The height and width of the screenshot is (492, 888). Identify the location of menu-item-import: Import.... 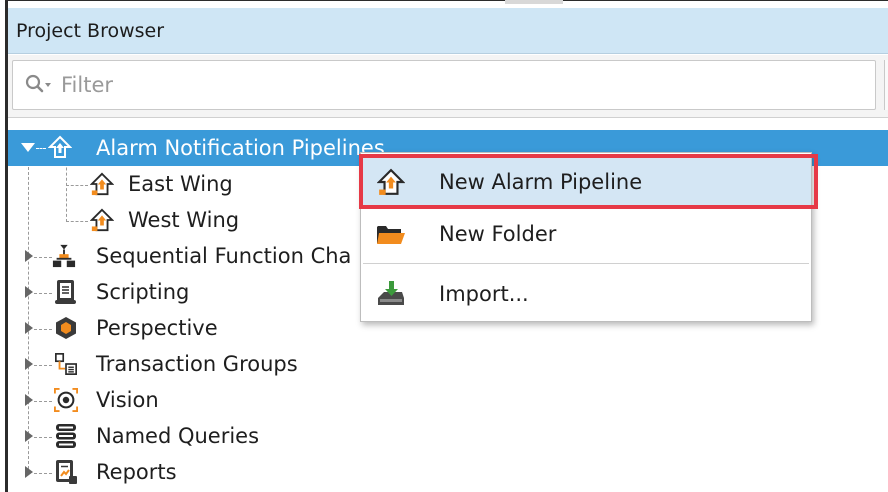
(586, 294).